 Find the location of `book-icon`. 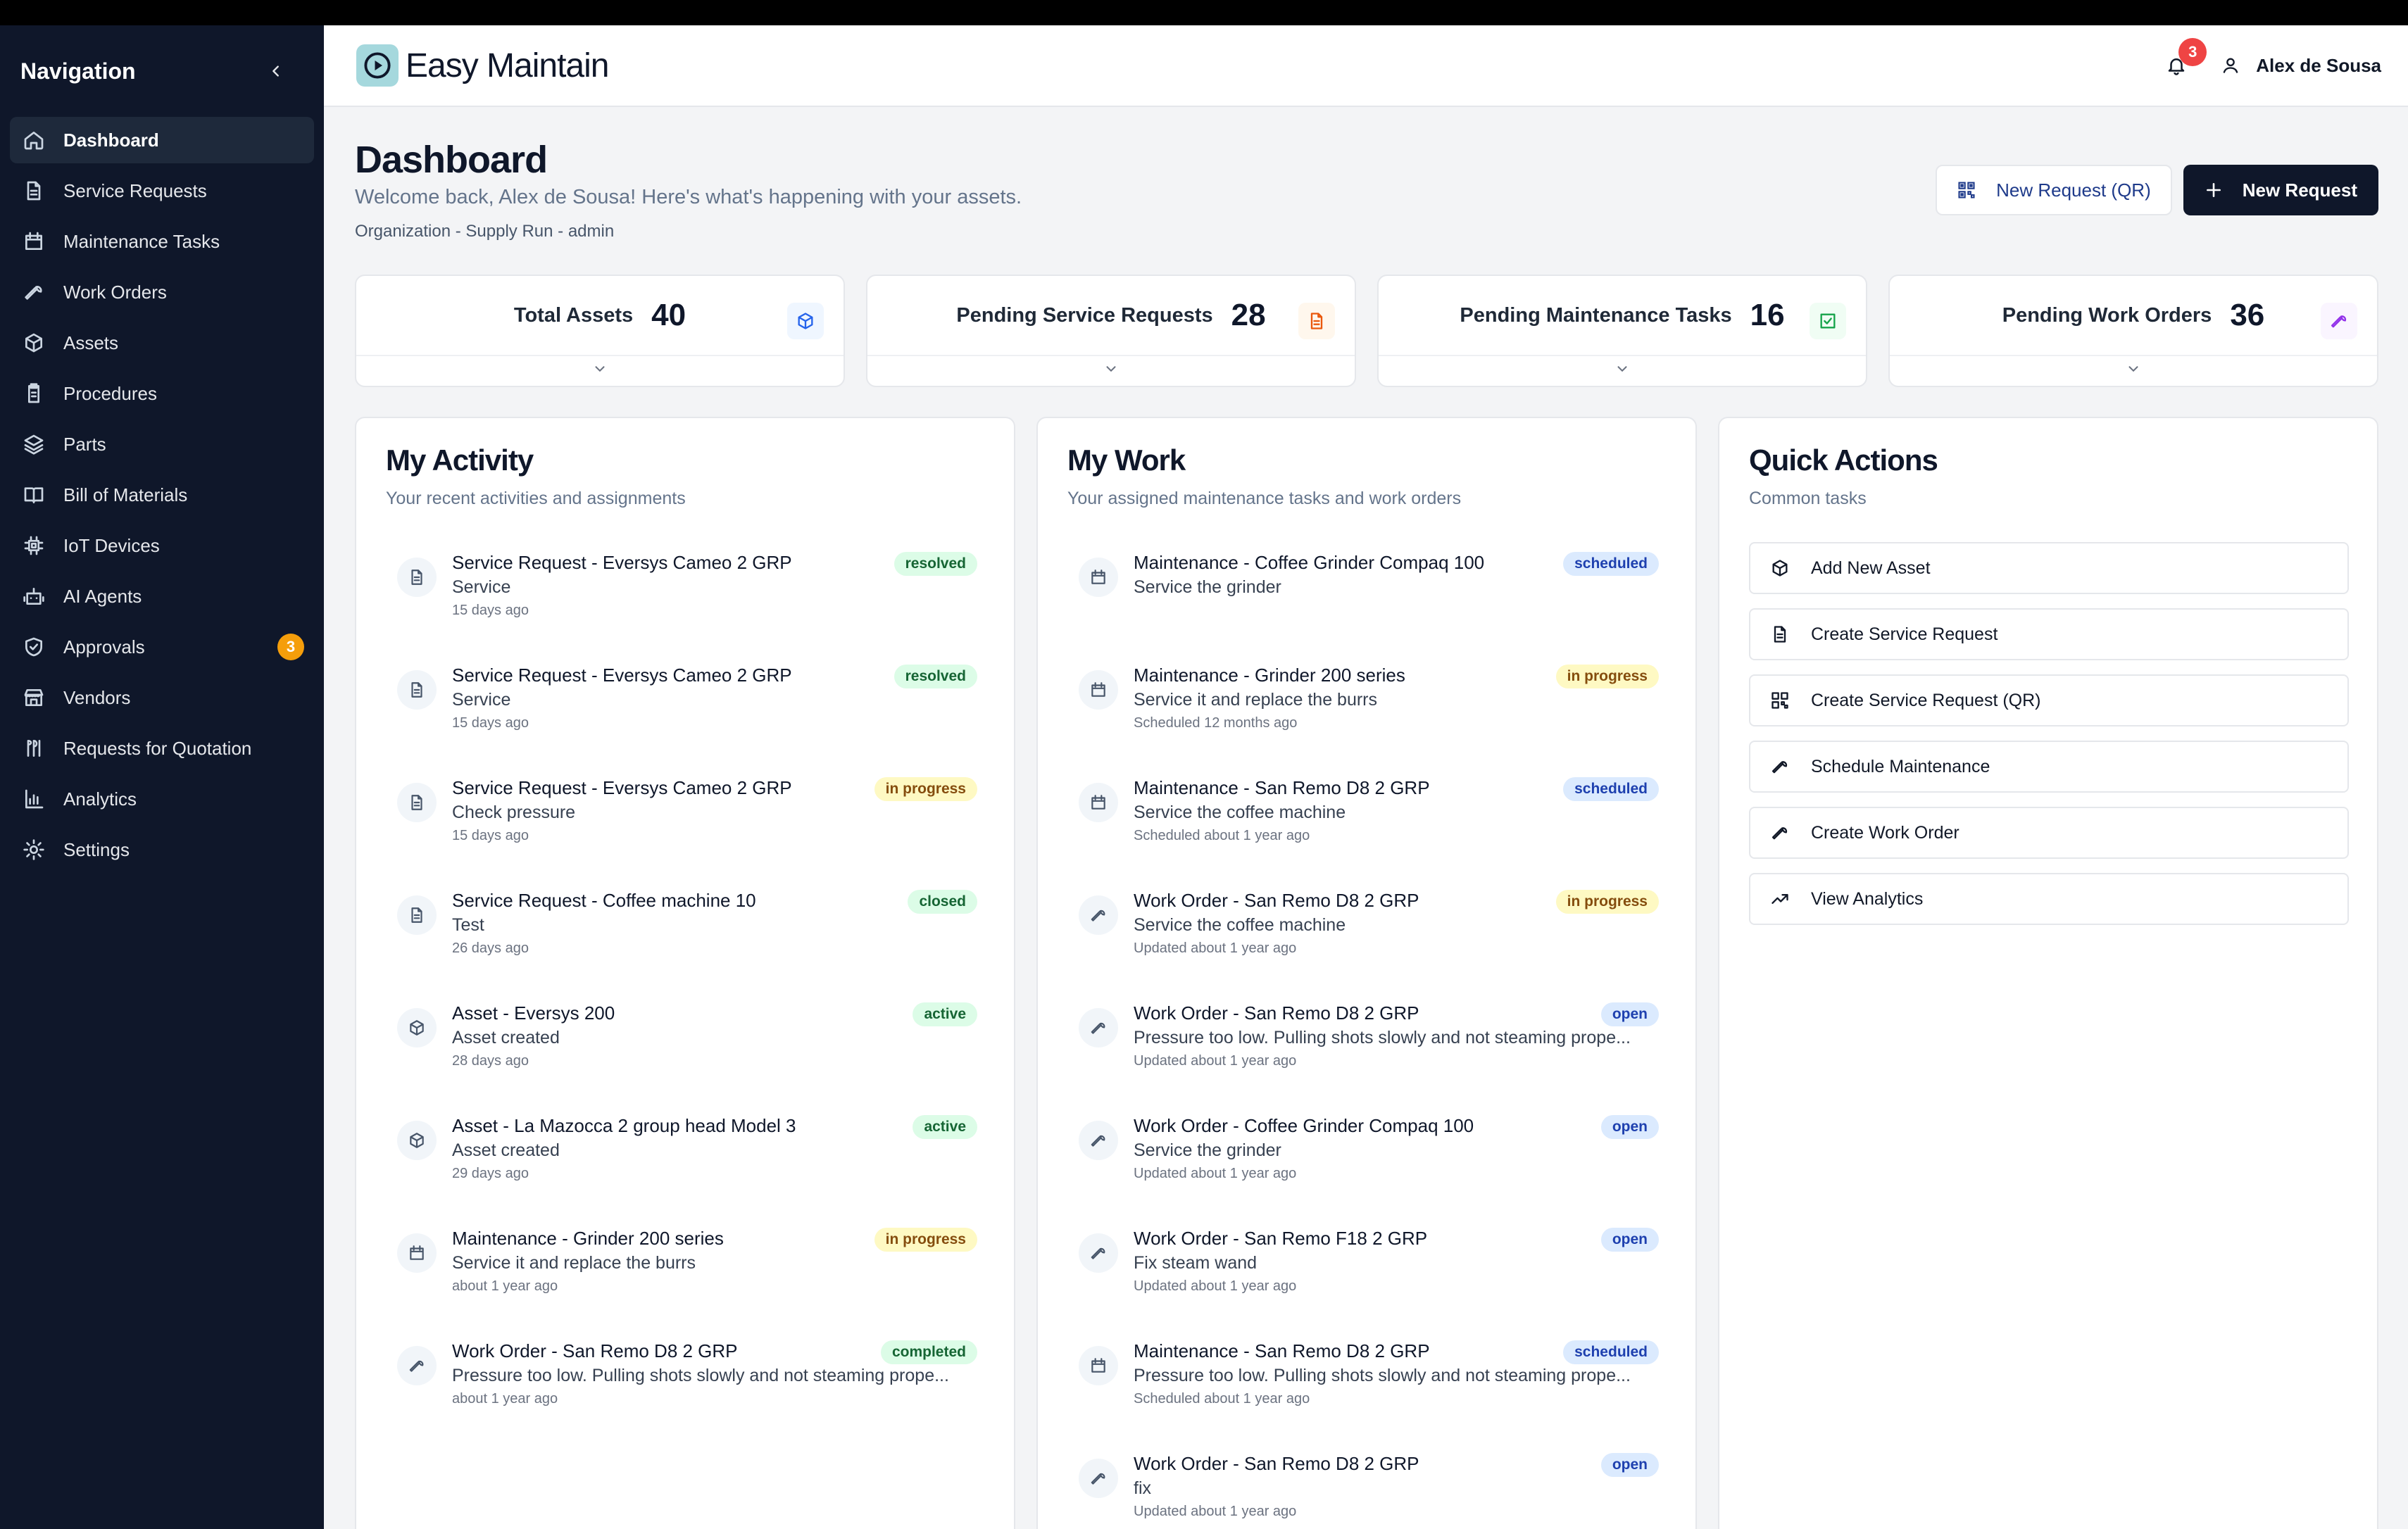

book-icon is located at coordinates (33, 495).